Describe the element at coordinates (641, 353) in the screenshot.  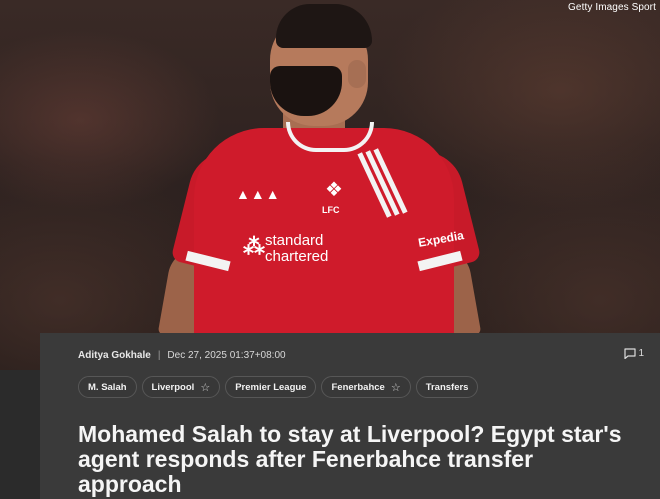
I see `comment-count: 1` at that location.